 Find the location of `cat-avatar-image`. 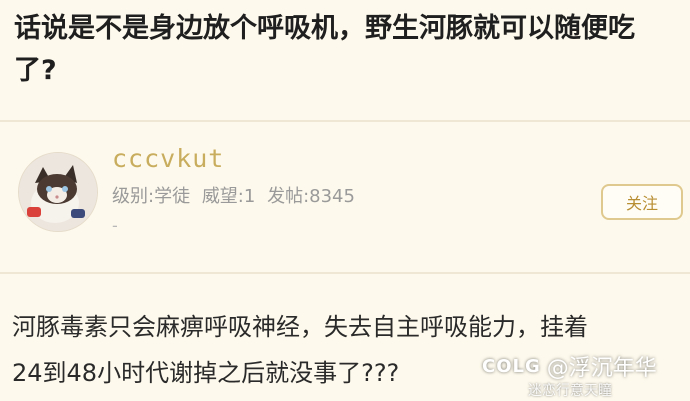

cat-avatar-image is located at coordinates (58, 192).